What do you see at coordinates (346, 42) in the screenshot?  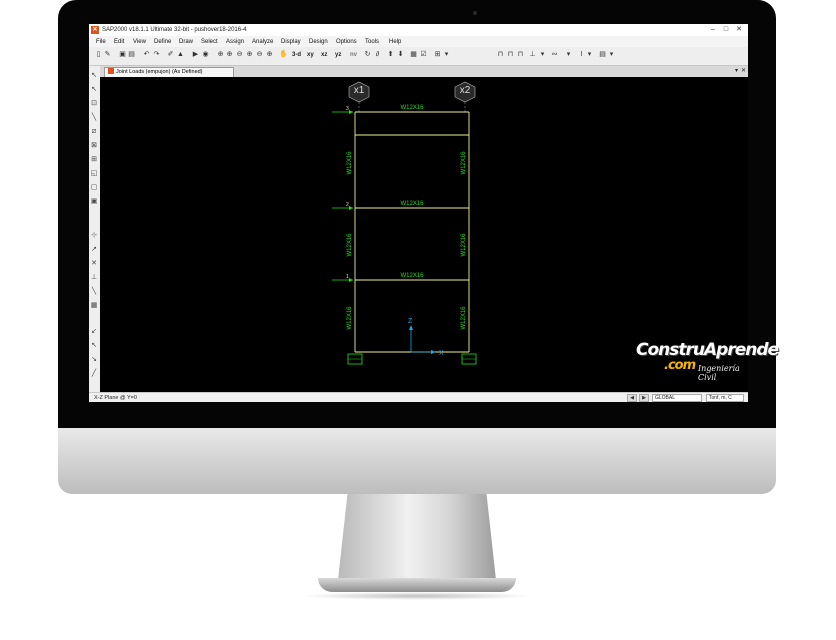 I see `menu-options: Options` at bounding box center [346, 42].